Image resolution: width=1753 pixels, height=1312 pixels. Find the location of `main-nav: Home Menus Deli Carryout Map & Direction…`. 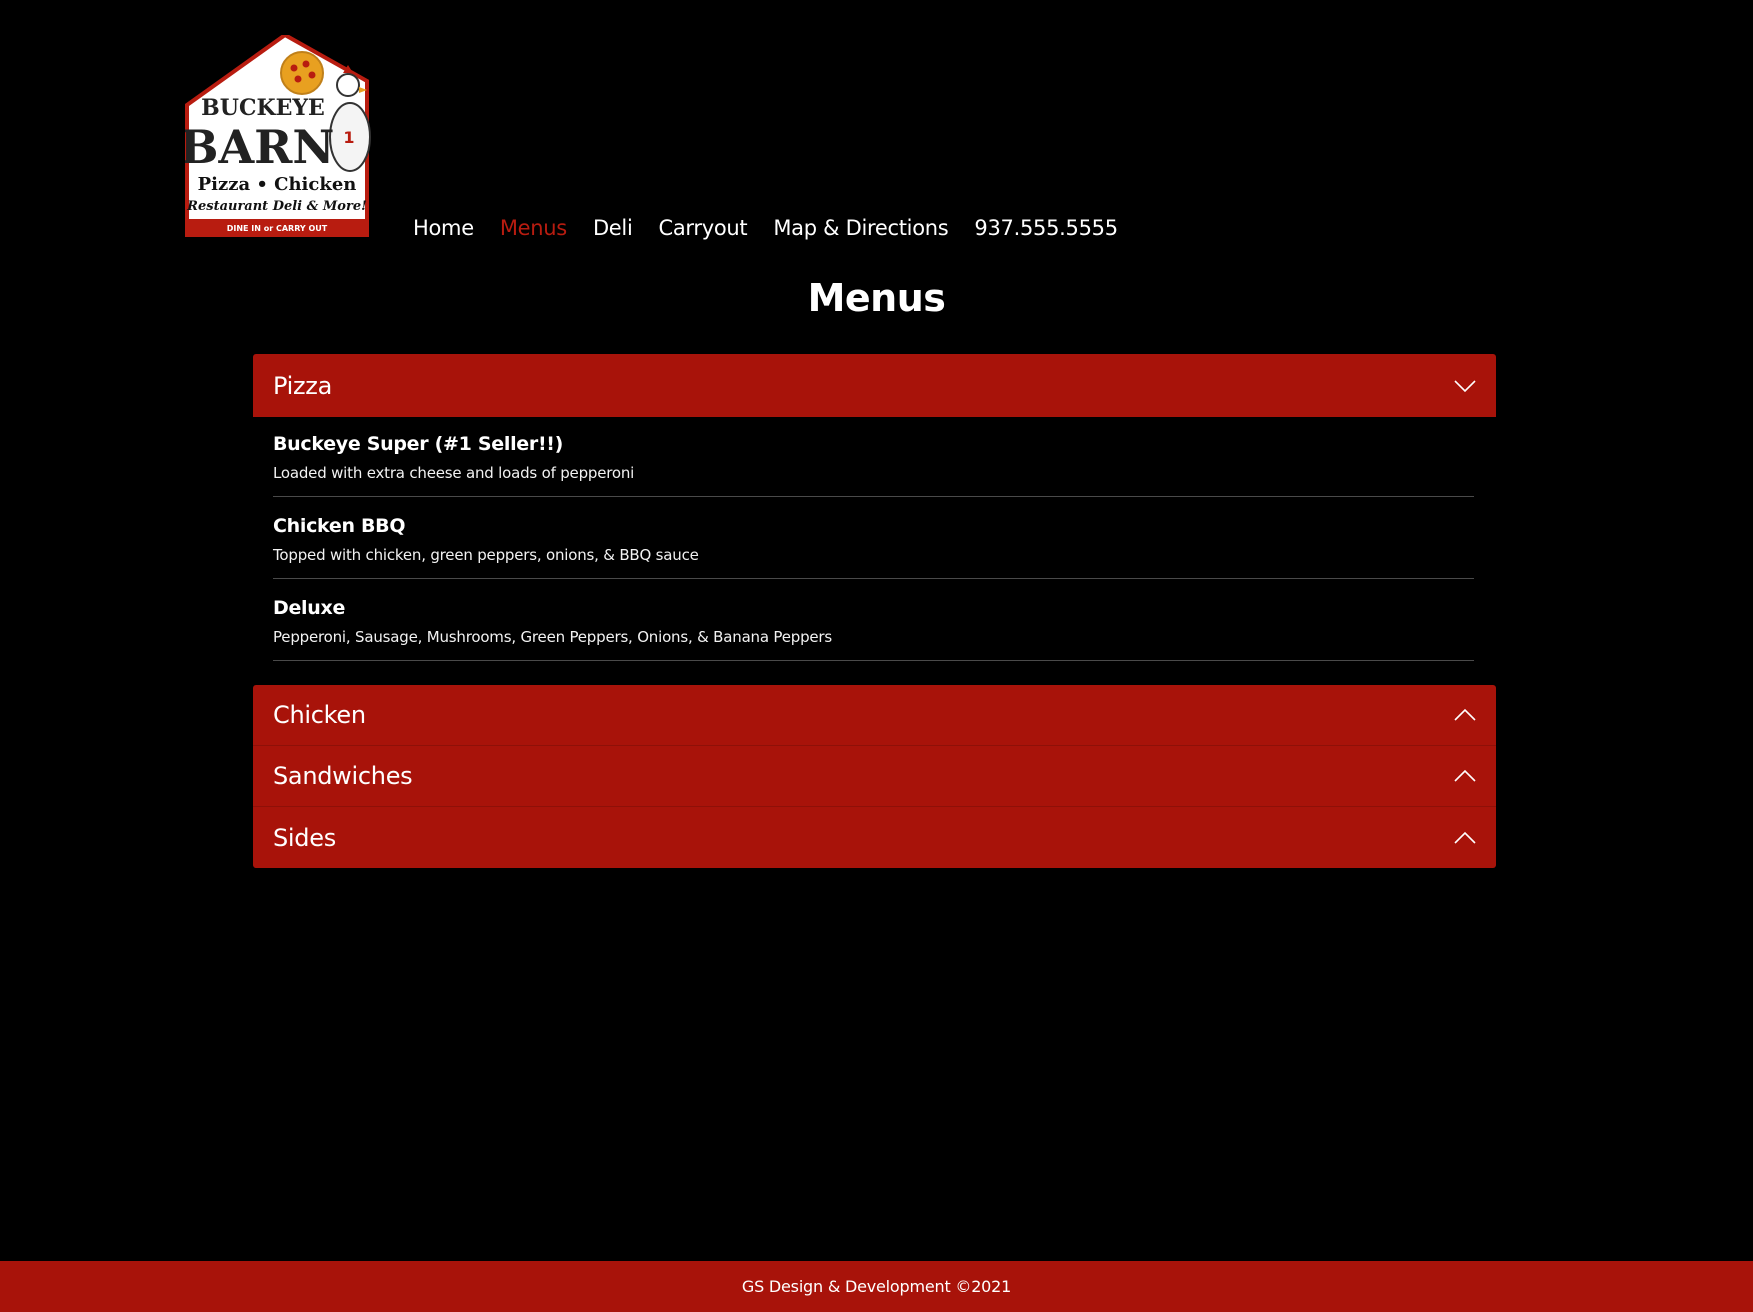

main-nav: Home Menus Deli Carryout Map & Direction… is located at coordinates (778, 228).